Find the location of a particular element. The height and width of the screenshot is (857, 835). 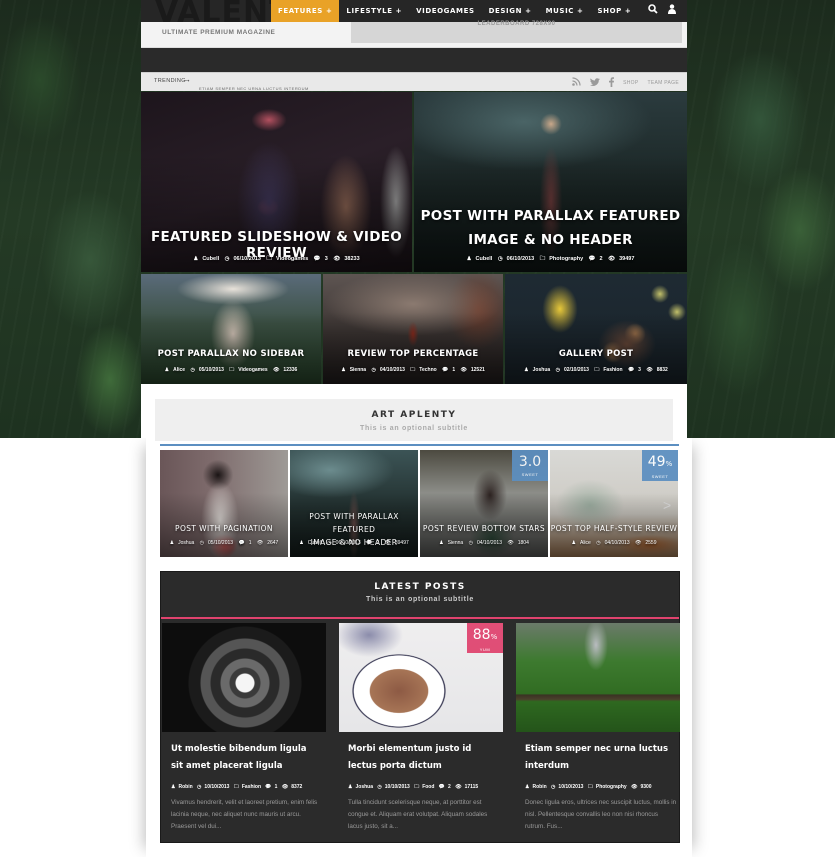

trending-ticker: ETIAM SEMPER NEC URNA LUCTUS INTERDUM is located at coordinates (254, 88).